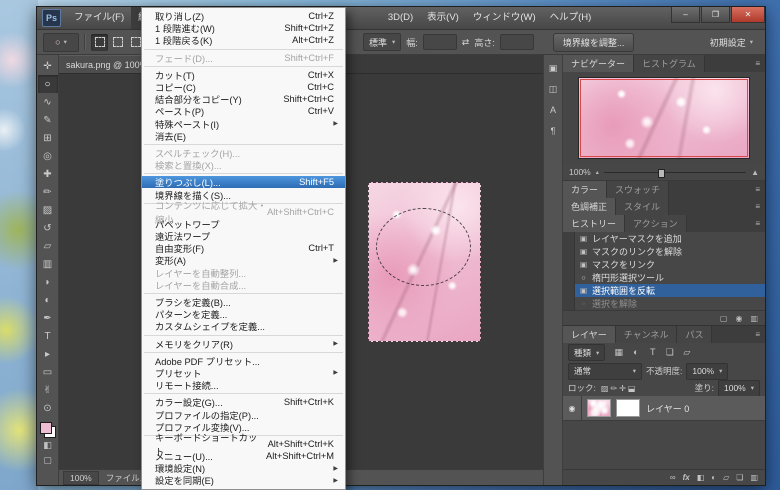  What do you see at coordinates (686, 352) in the screenshot?
I see `smart-object-filter-icon: ▱` at bounding box center [686, 352].